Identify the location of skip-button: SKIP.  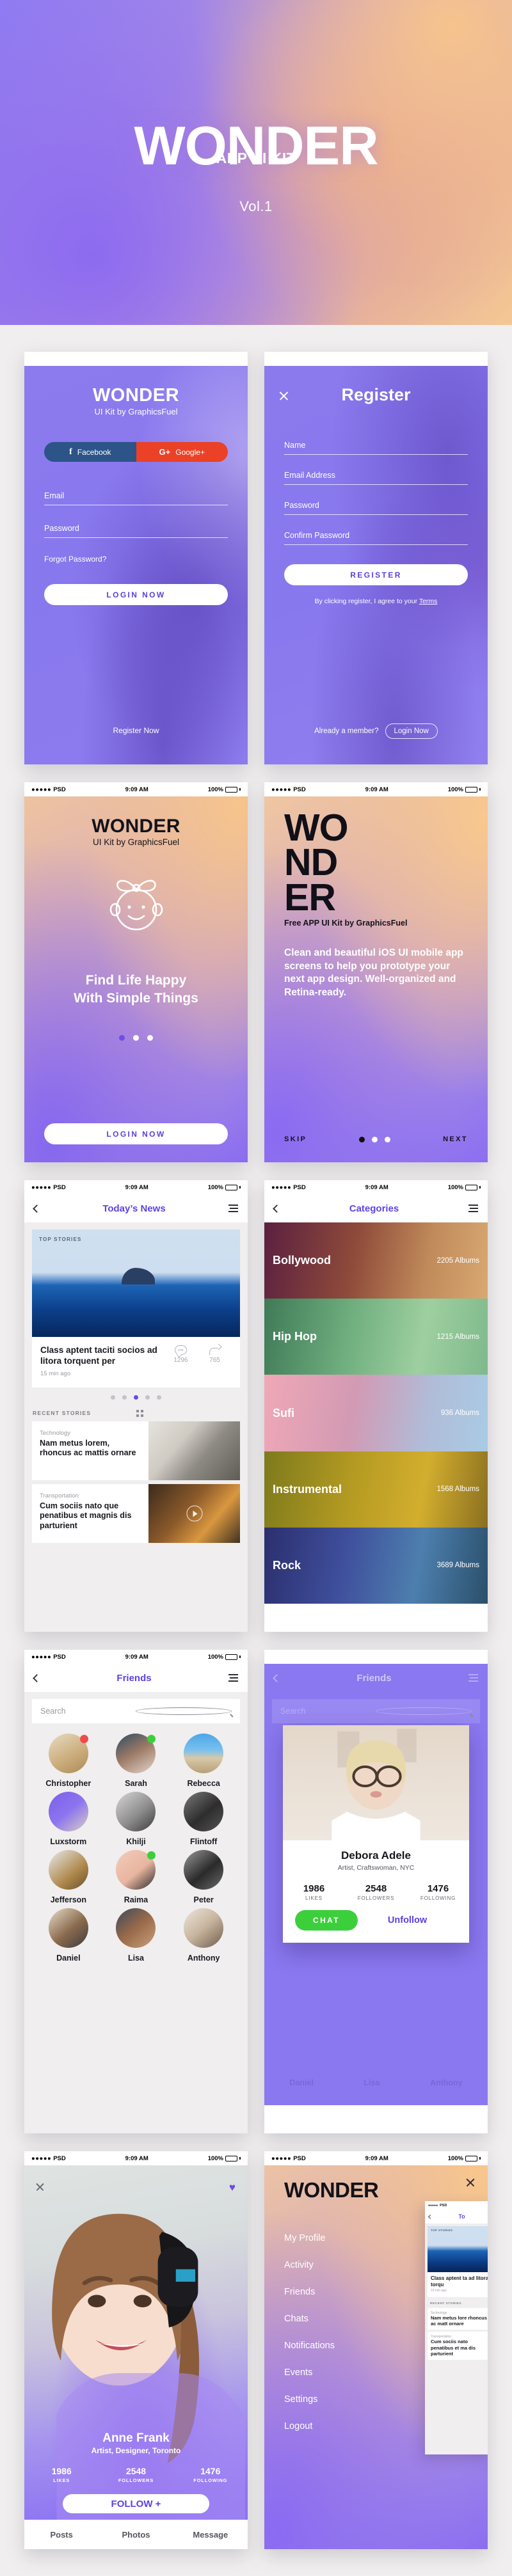
(295, 1139).